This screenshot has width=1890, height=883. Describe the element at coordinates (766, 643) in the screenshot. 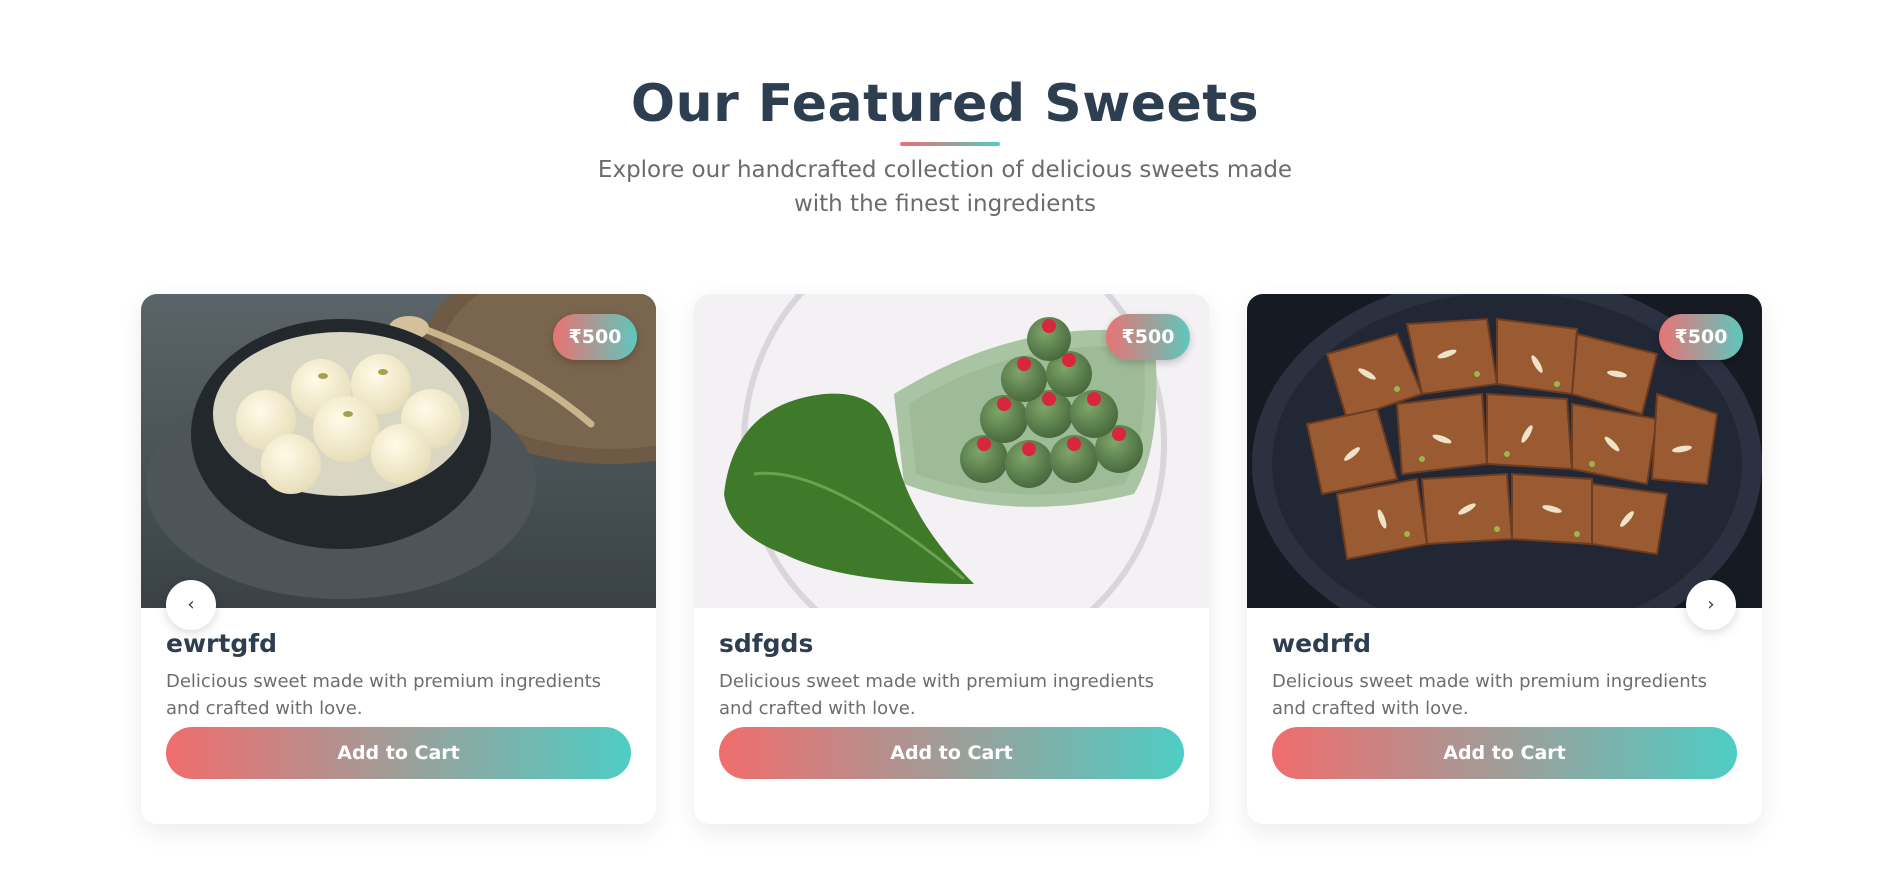

I see `product-name: sdfgds` at that location.